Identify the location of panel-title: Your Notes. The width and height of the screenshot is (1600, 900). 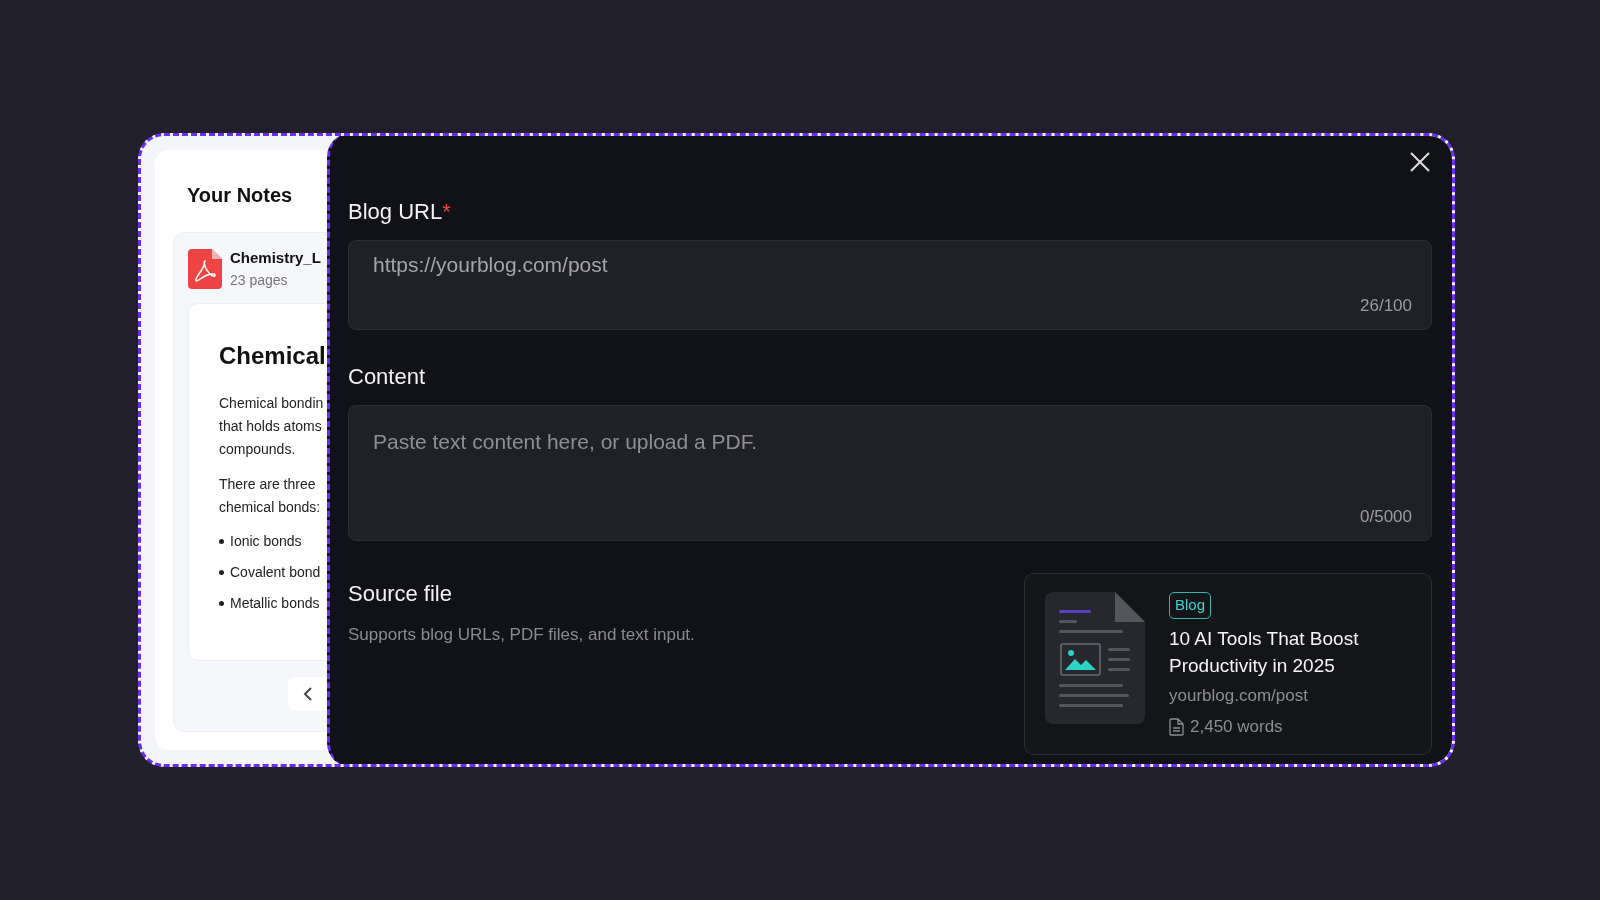
(240, 195).